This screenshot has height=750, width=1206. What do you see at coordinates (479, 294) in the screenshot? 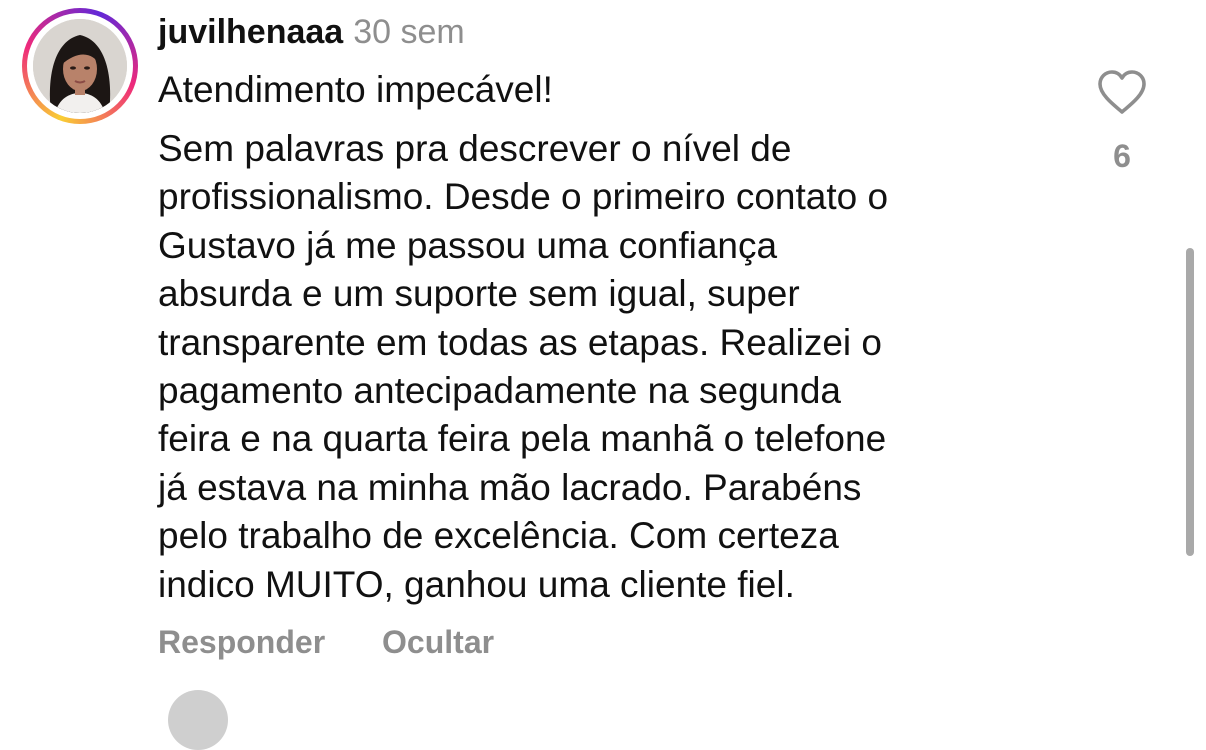
I see `comment-body-line: absurda e um suporte sem igual, super` at bounding box center [479, 294].